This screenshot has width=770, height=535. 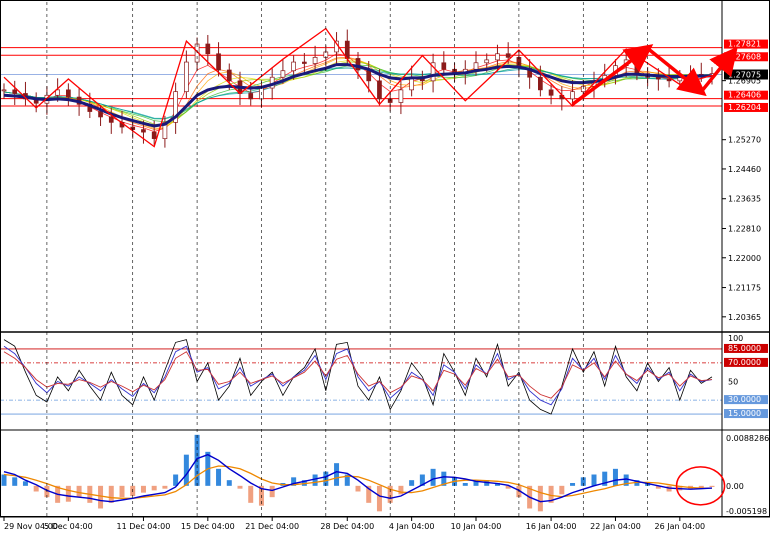 What do you see at coordinates (744, 362) in the screenshot?
I see `stochastic-level-label: 70.0000` at bounding box center [744, 362].